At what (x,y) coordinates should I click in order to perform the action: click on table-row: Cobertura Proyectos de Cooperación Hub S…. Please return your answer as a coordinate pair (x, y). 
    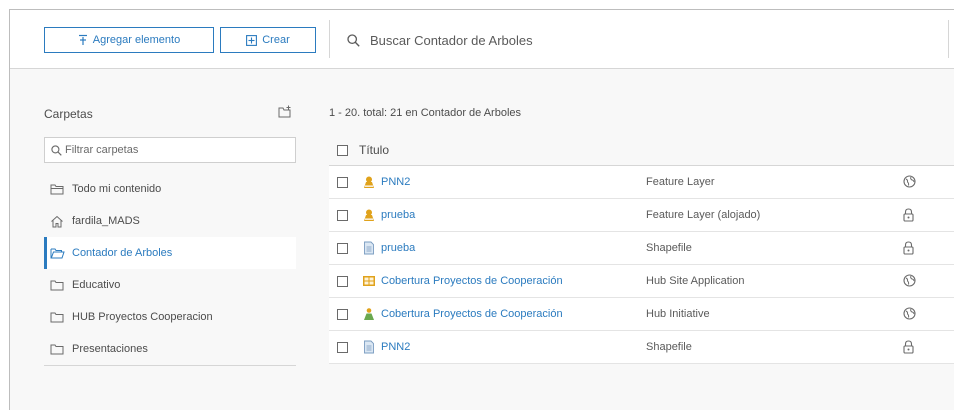
    Looking at the image, I should click on (641, 281).